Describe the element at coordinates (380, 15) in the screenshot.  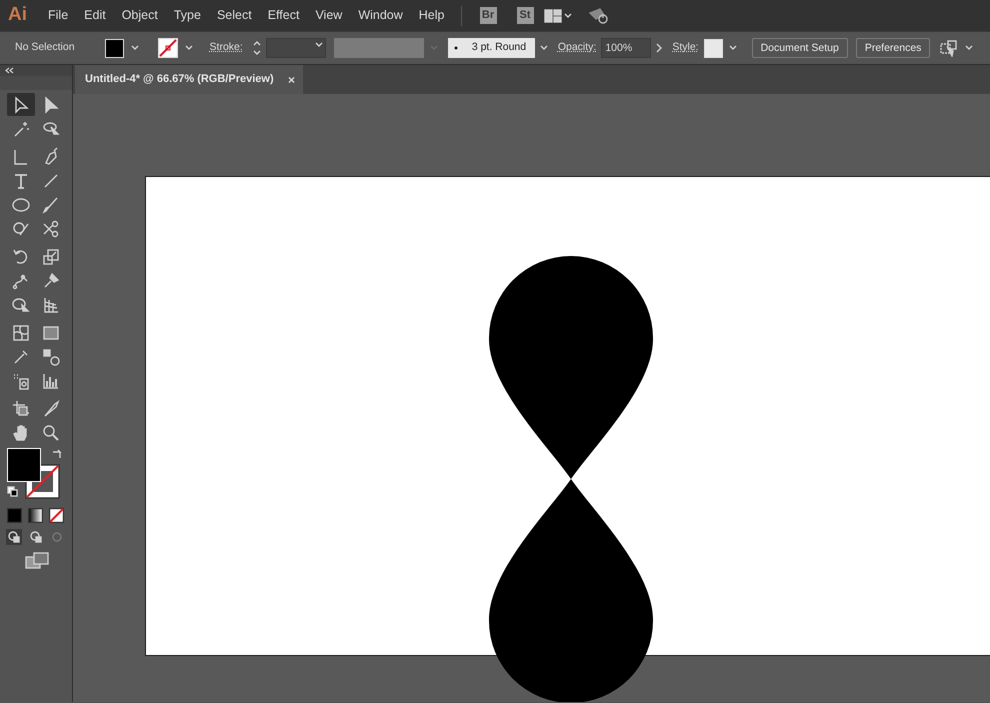
I see `menu-item: Window` at that location.